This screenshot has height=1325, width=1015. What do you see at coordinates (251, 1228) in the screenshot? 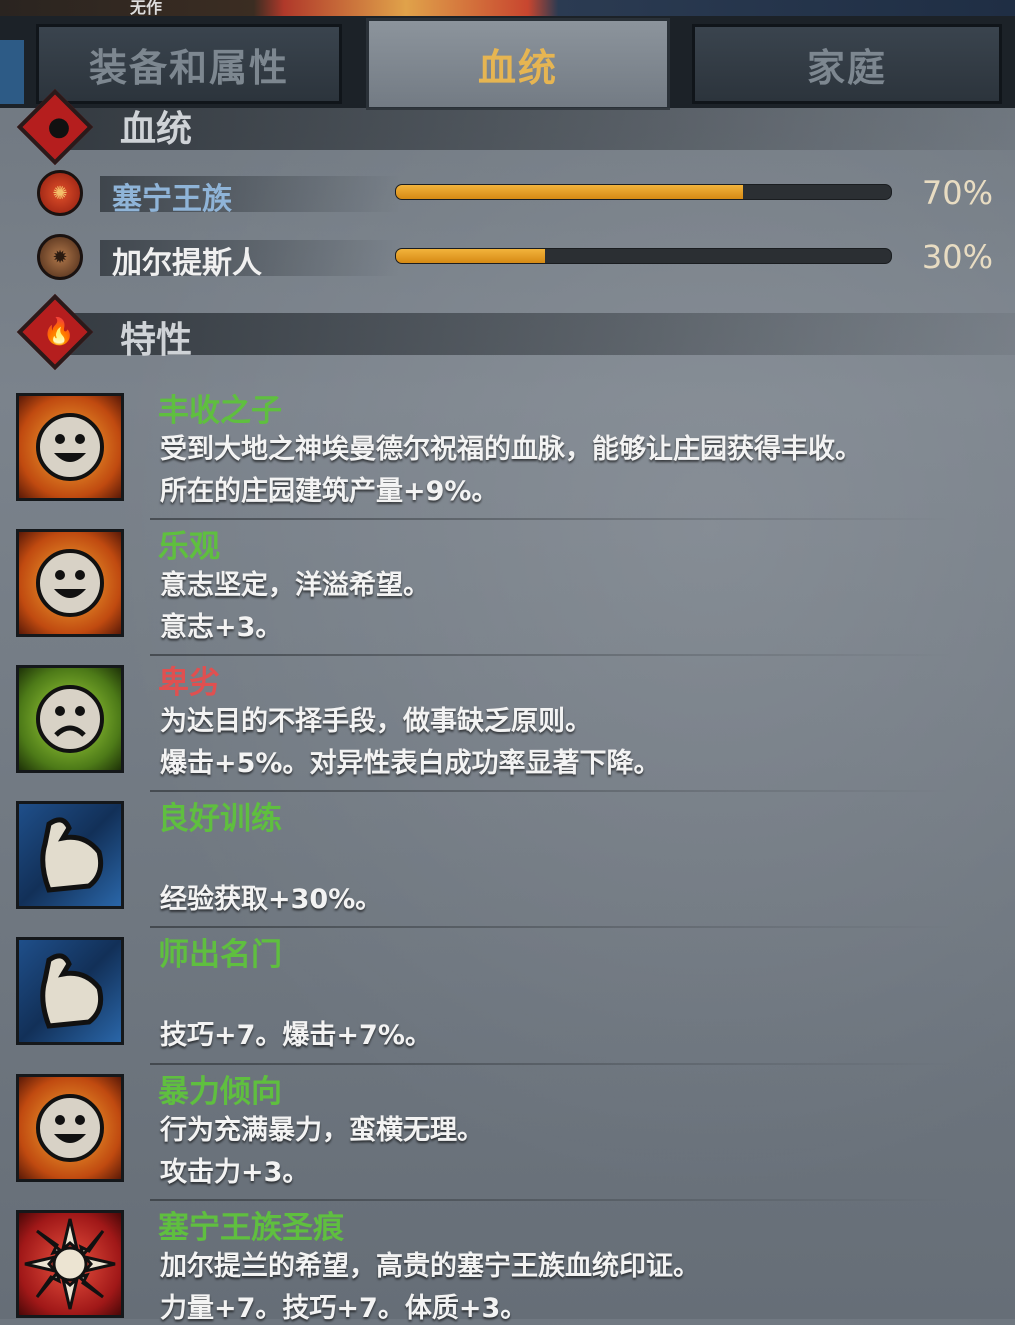
I see `trait-name: 塞宁王族圣痕` at bounding box center [251, 1228].